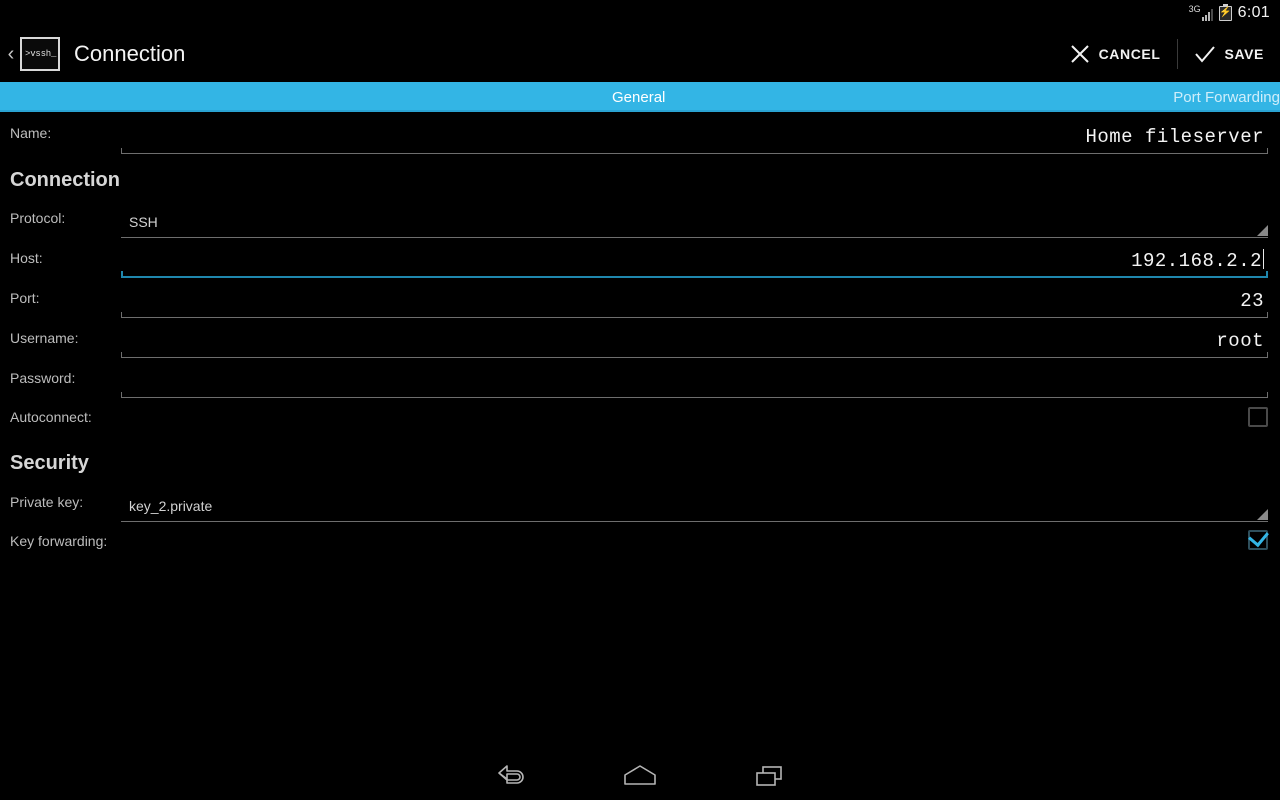 The image size is (1280, 800). I want to click on protocol-label: Protocol:, so click(38, 218).